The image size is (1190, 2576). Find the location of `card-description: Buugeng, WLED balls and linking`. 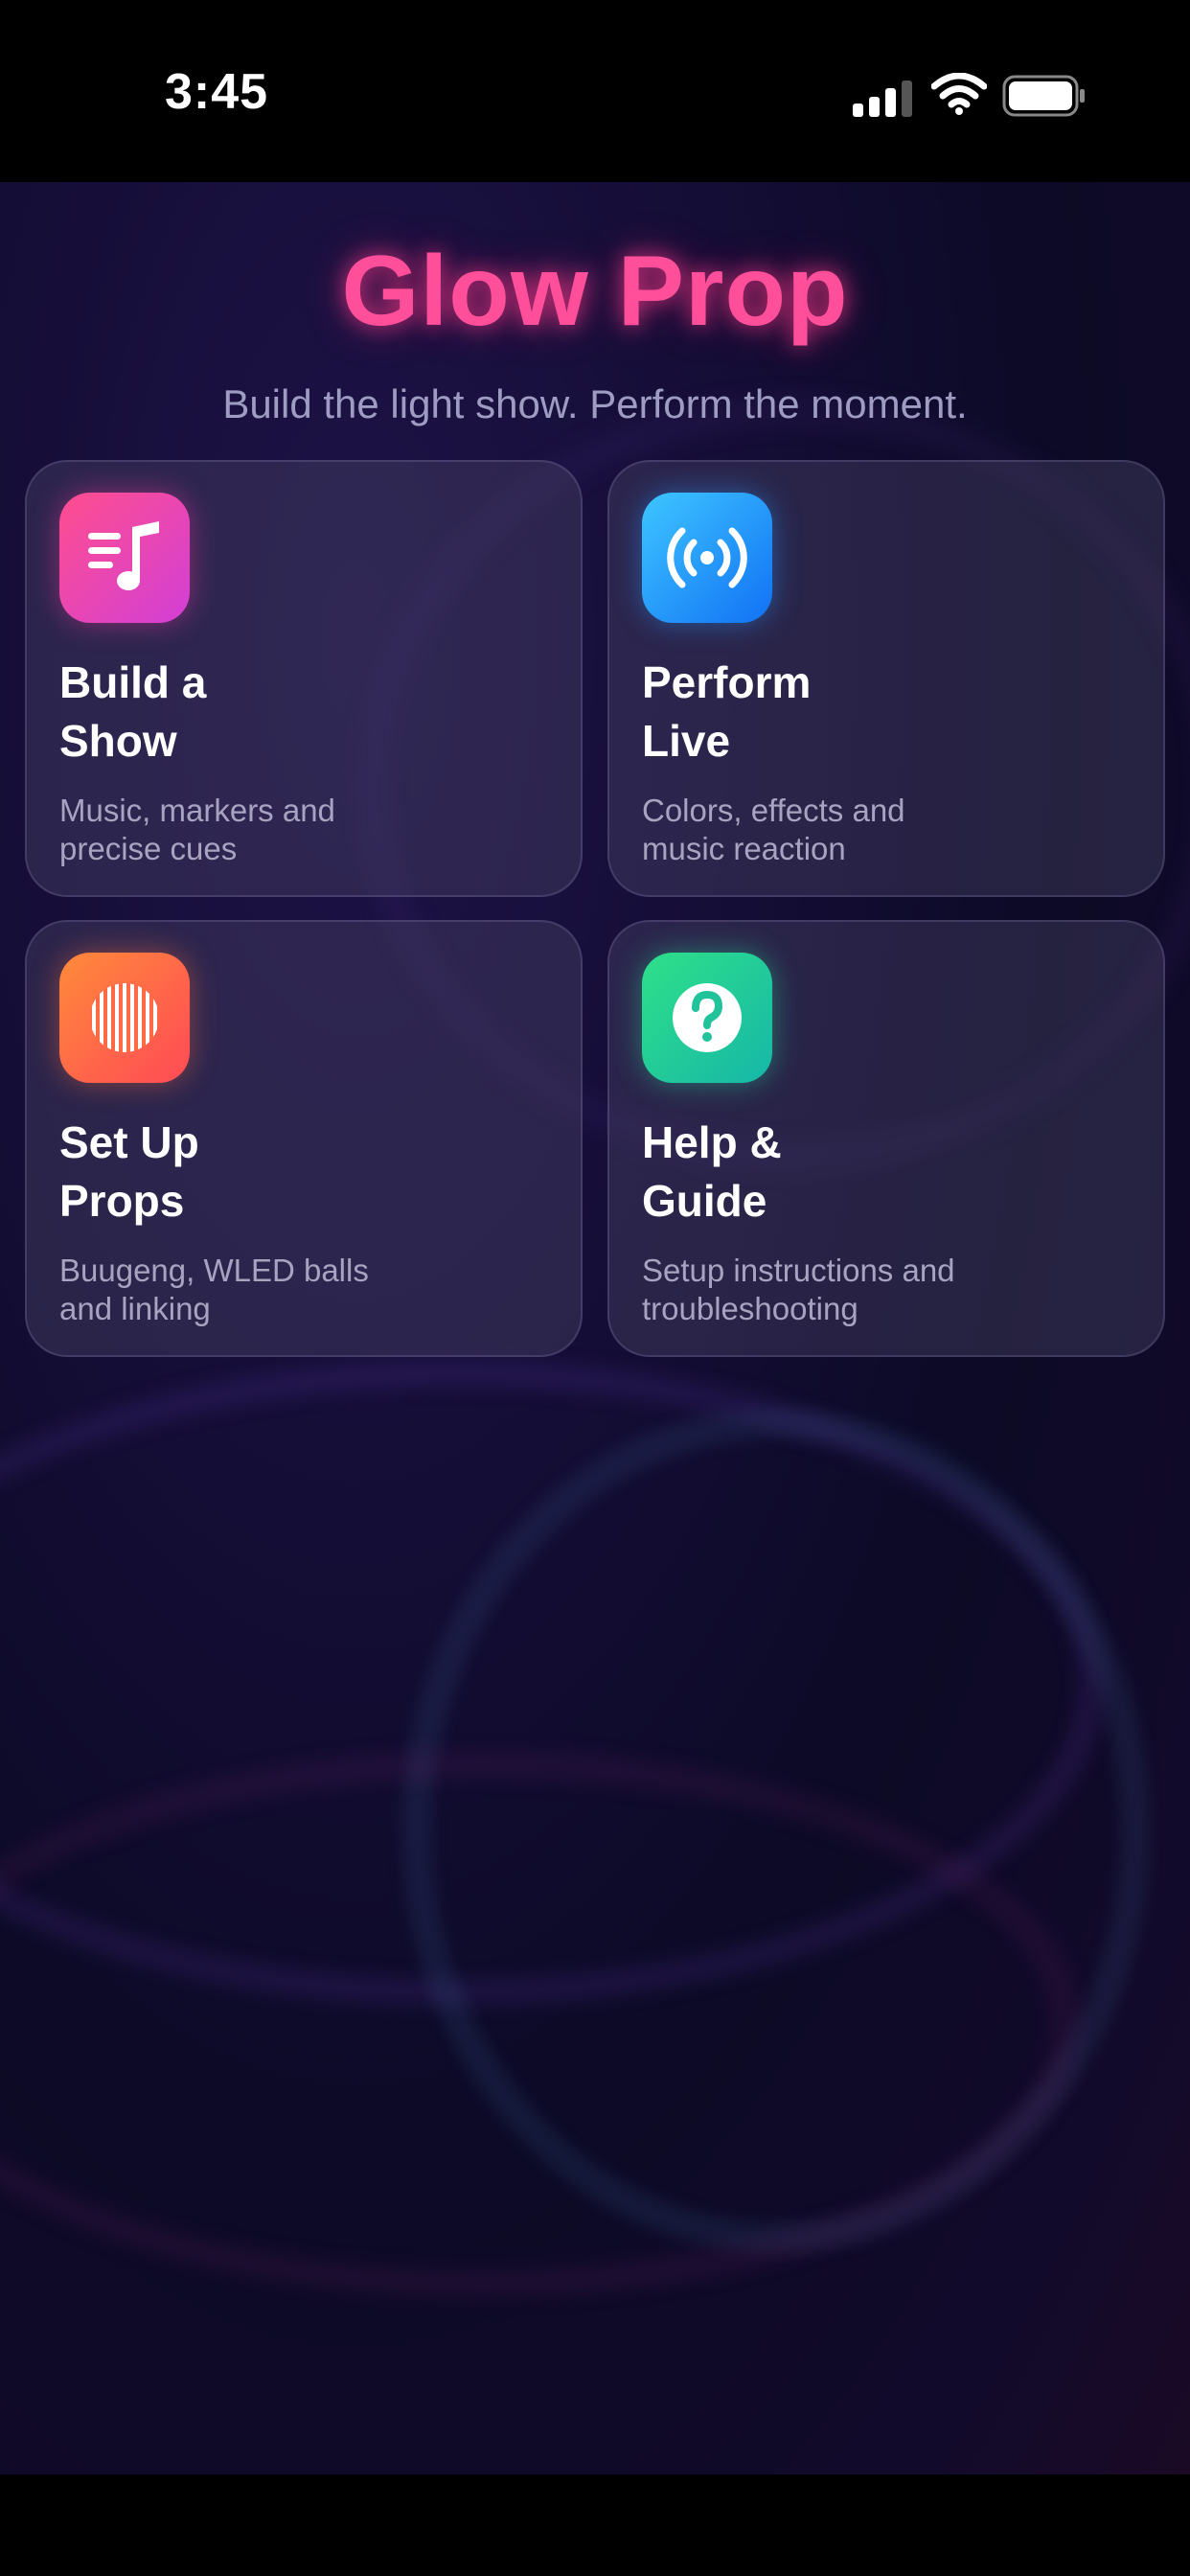

card-description: Buugeng, WLED balls and linking is located at coordinates (214, 1289).